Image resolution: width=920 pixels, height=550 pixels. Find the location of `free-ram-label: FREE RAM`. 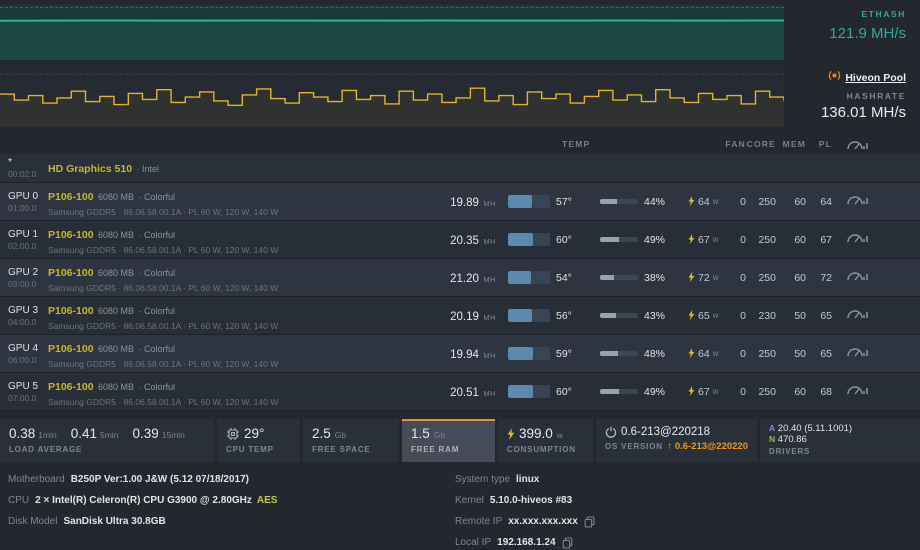

free-ram-label: FREE RAM is located at coordinates (435, 449).